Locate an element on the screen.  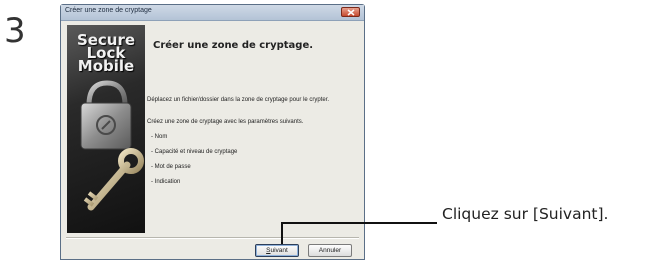
product-banner: Secure Lock Mobile is located at coordinates (106, 129).